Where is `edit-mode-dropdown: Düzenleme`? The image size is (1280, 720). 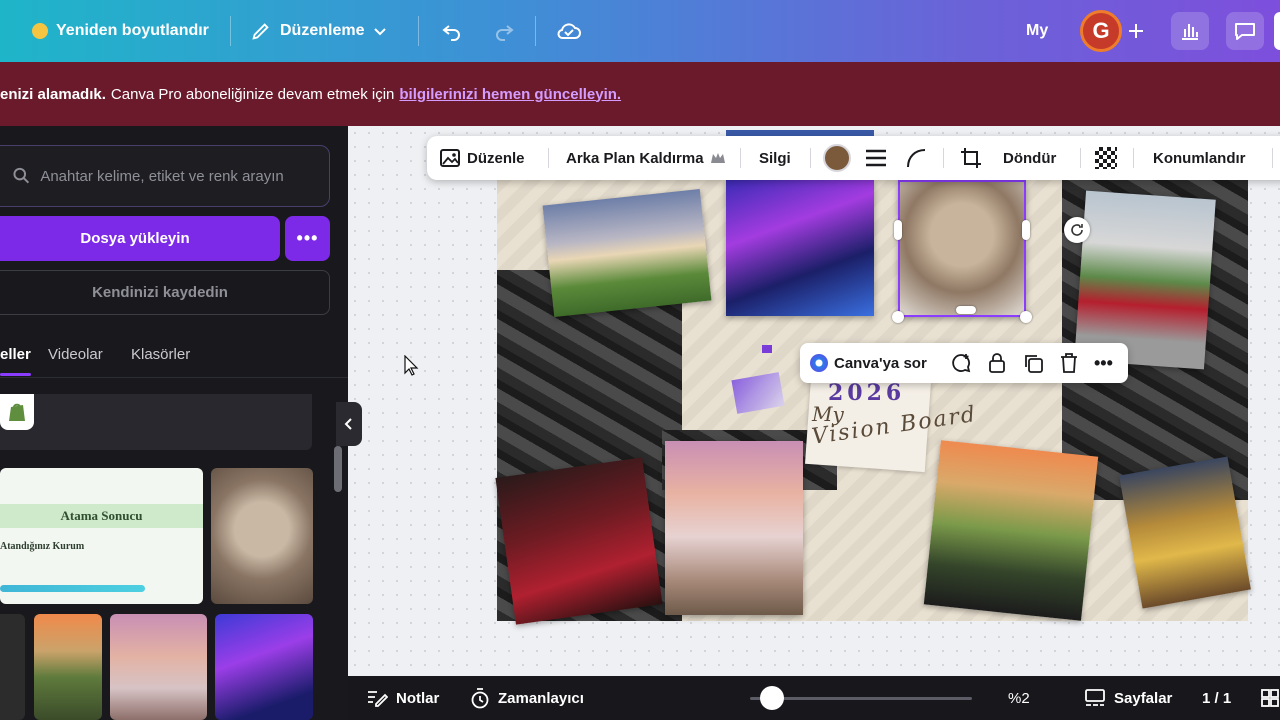 edit-mode-dropdown: Düzenleme is located at coordinates (319, 31).